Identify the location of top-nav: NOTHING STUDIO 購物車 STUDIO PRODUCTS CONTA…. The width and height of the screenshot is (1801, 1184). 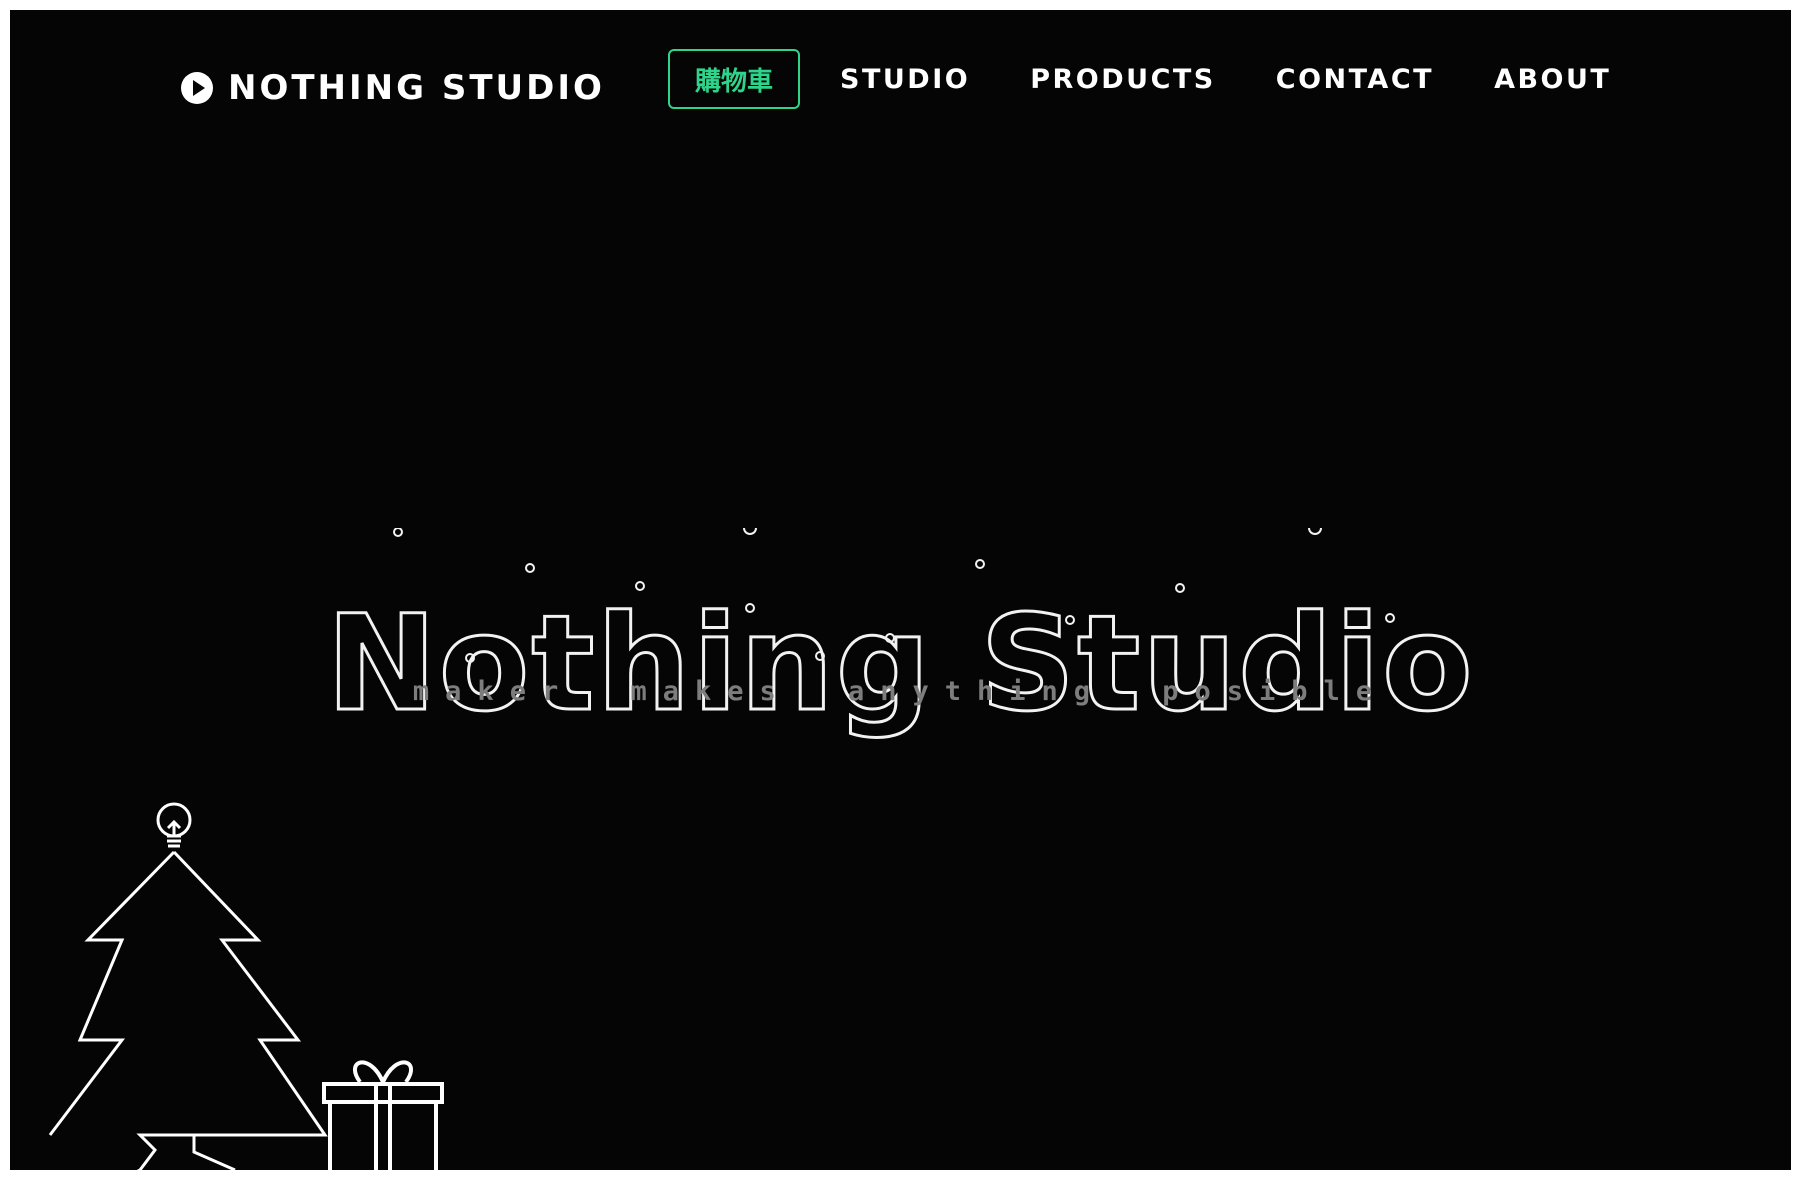
(900, 80).